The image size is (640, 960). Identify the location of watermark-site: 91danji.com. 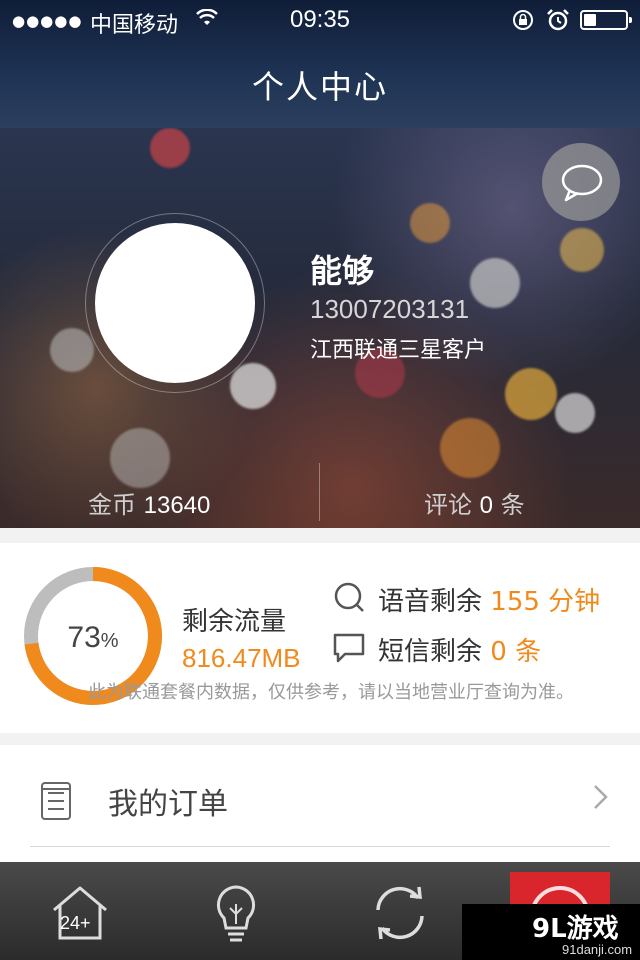
(597, 949).